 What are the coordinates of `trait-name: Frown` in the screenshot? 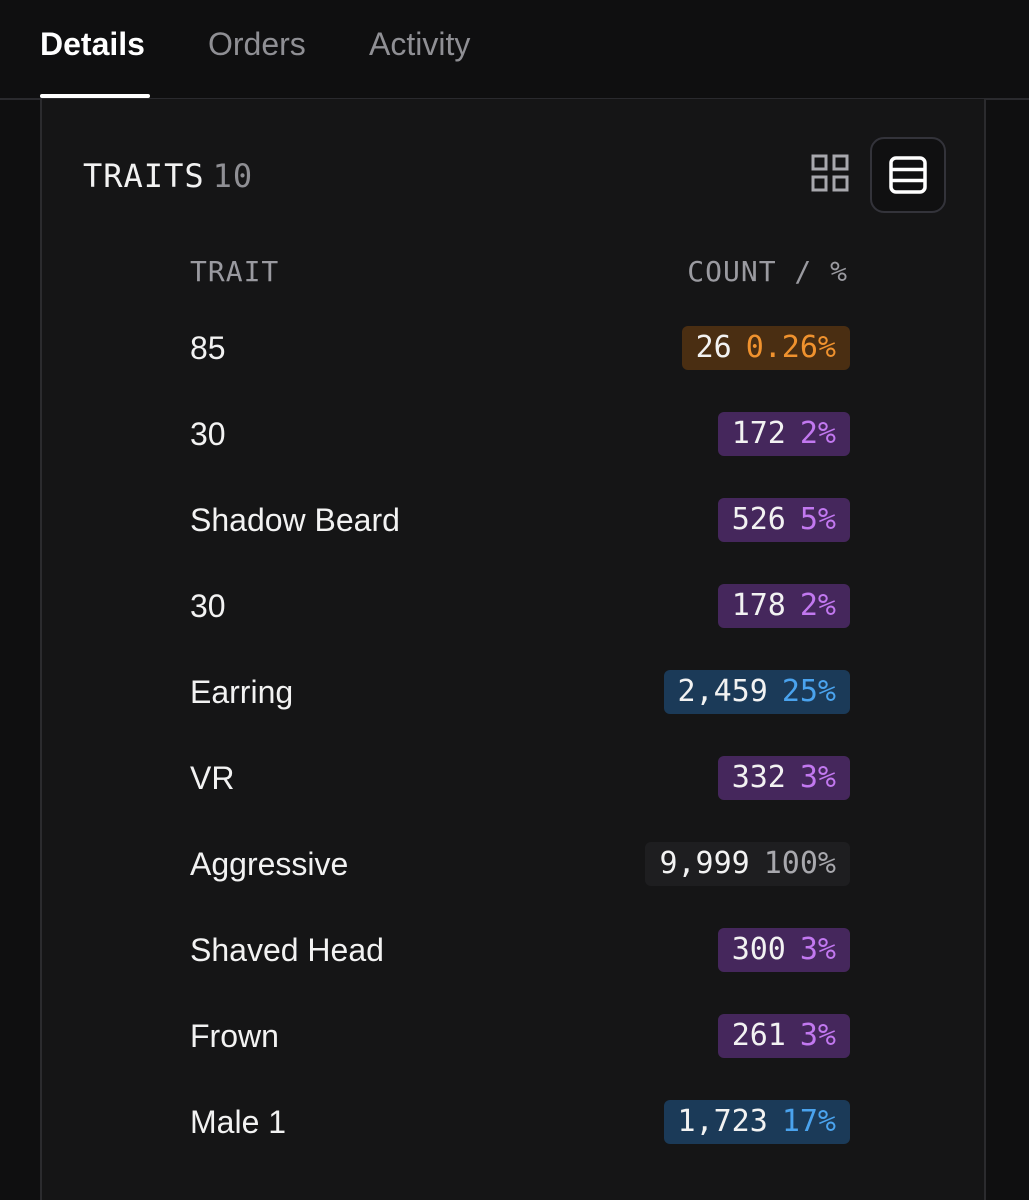 It's located at (234, 1036).